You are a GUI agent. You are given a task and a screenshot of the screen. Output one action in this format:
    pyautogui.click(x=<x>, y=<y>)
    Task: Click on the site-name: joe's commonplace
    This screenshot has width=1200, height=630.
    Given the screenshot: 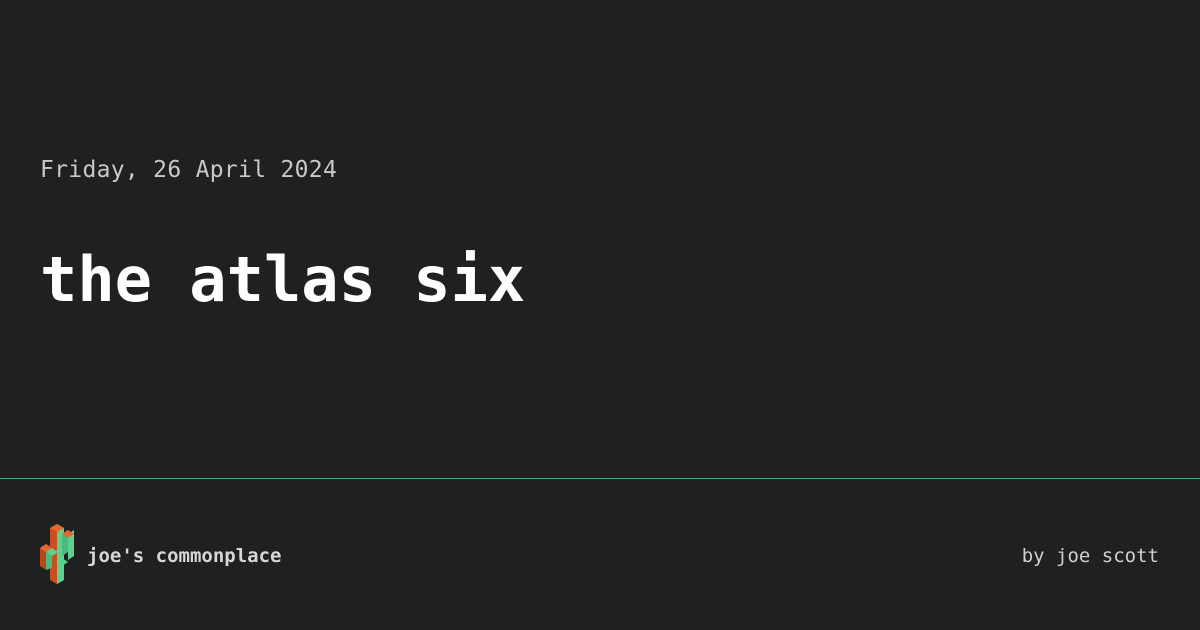 What is the action you would take?
    pyautogui.click(x=184, y=556)
    